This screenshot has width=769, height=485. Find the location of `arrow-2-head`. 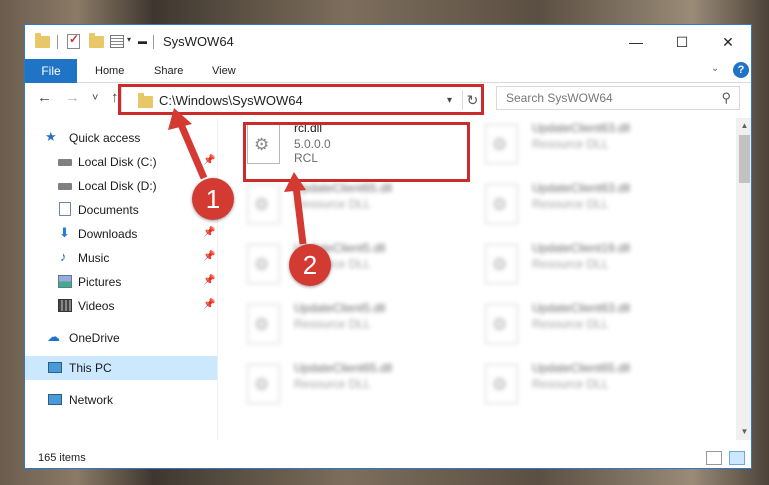

arrow-2-head is located at coordinates (295, 182).